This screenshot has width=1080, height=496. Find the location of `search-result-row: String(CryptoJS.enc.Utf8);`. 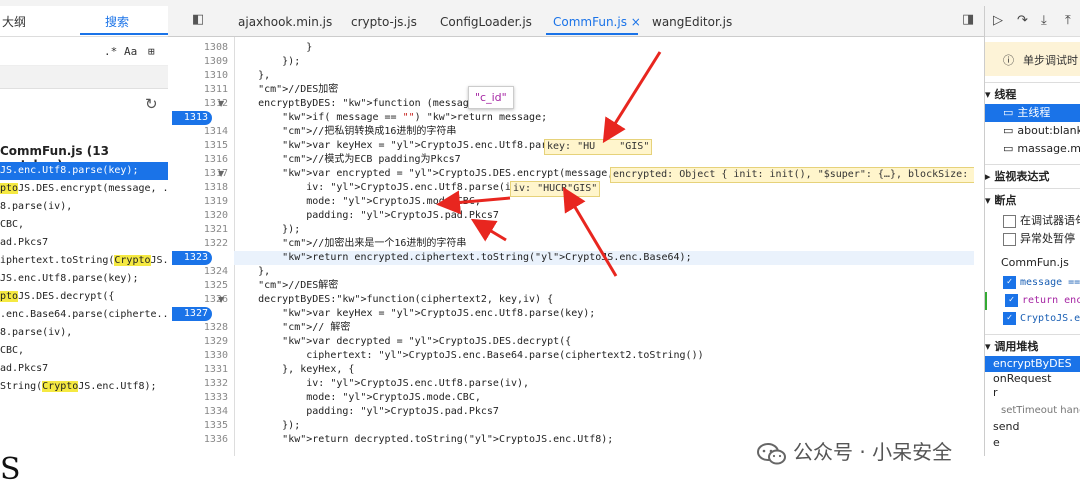

search-result-row: String(CryptoJS.enc.Utf8); is located at coordinates (84, 387).